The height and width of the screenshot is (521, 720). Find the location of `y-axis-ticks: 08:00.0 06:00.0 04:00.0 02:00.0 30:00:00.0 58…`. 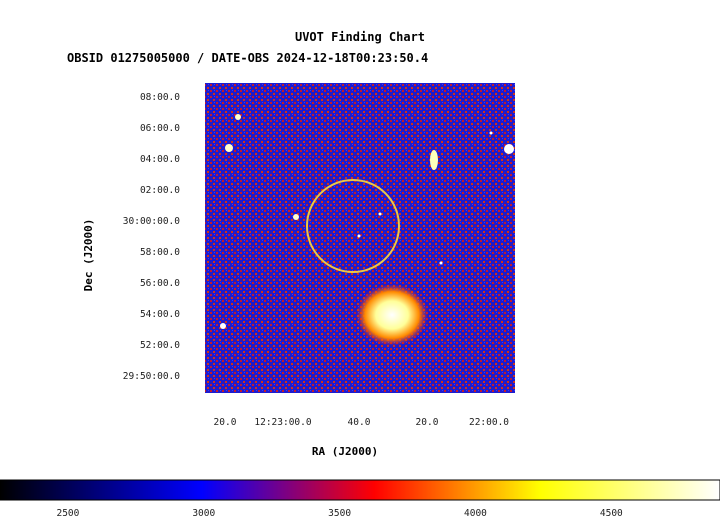

y-axis-ticks: 08:00.0 06:00.0 04:00.0 02:00.0 30:00:00.0 58… is located at coordinates (151, 237).